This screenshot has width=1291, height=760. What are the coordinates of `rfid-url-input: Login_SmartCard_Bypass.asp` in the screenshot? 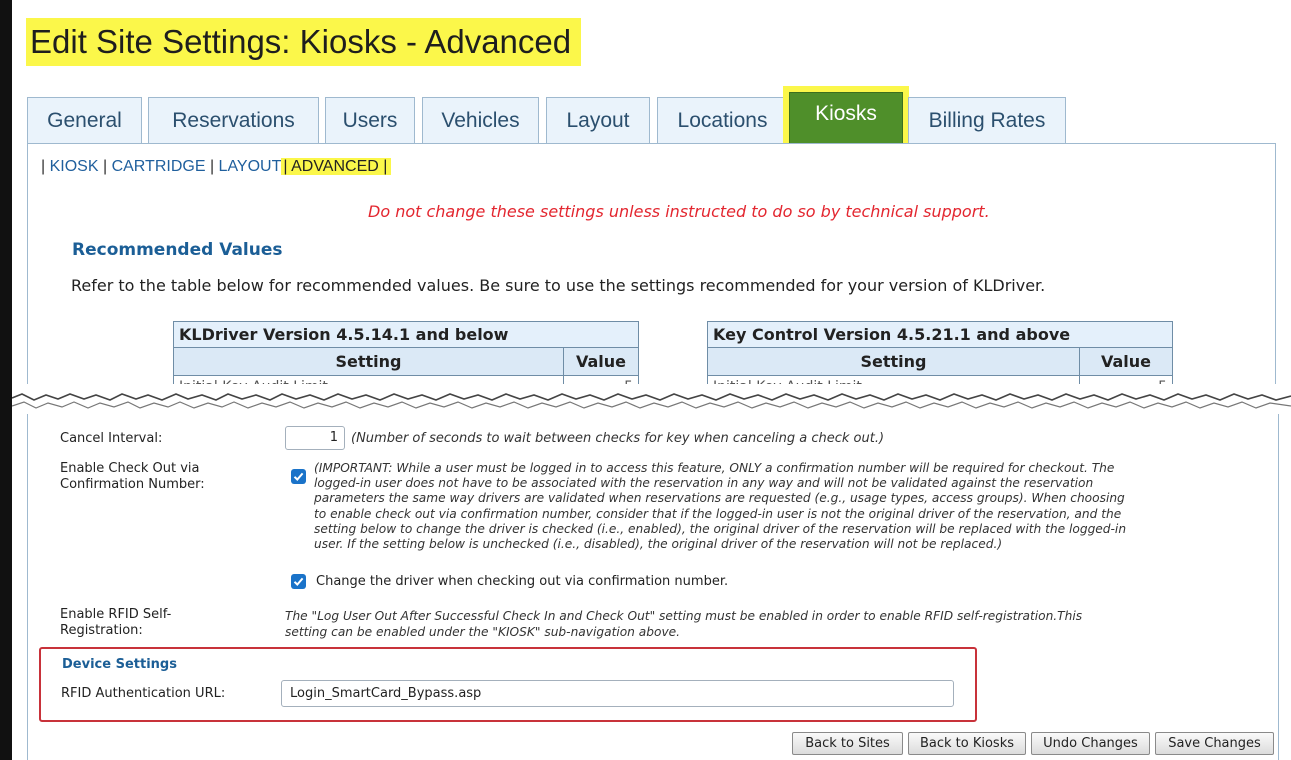 It's located at (617, 693).